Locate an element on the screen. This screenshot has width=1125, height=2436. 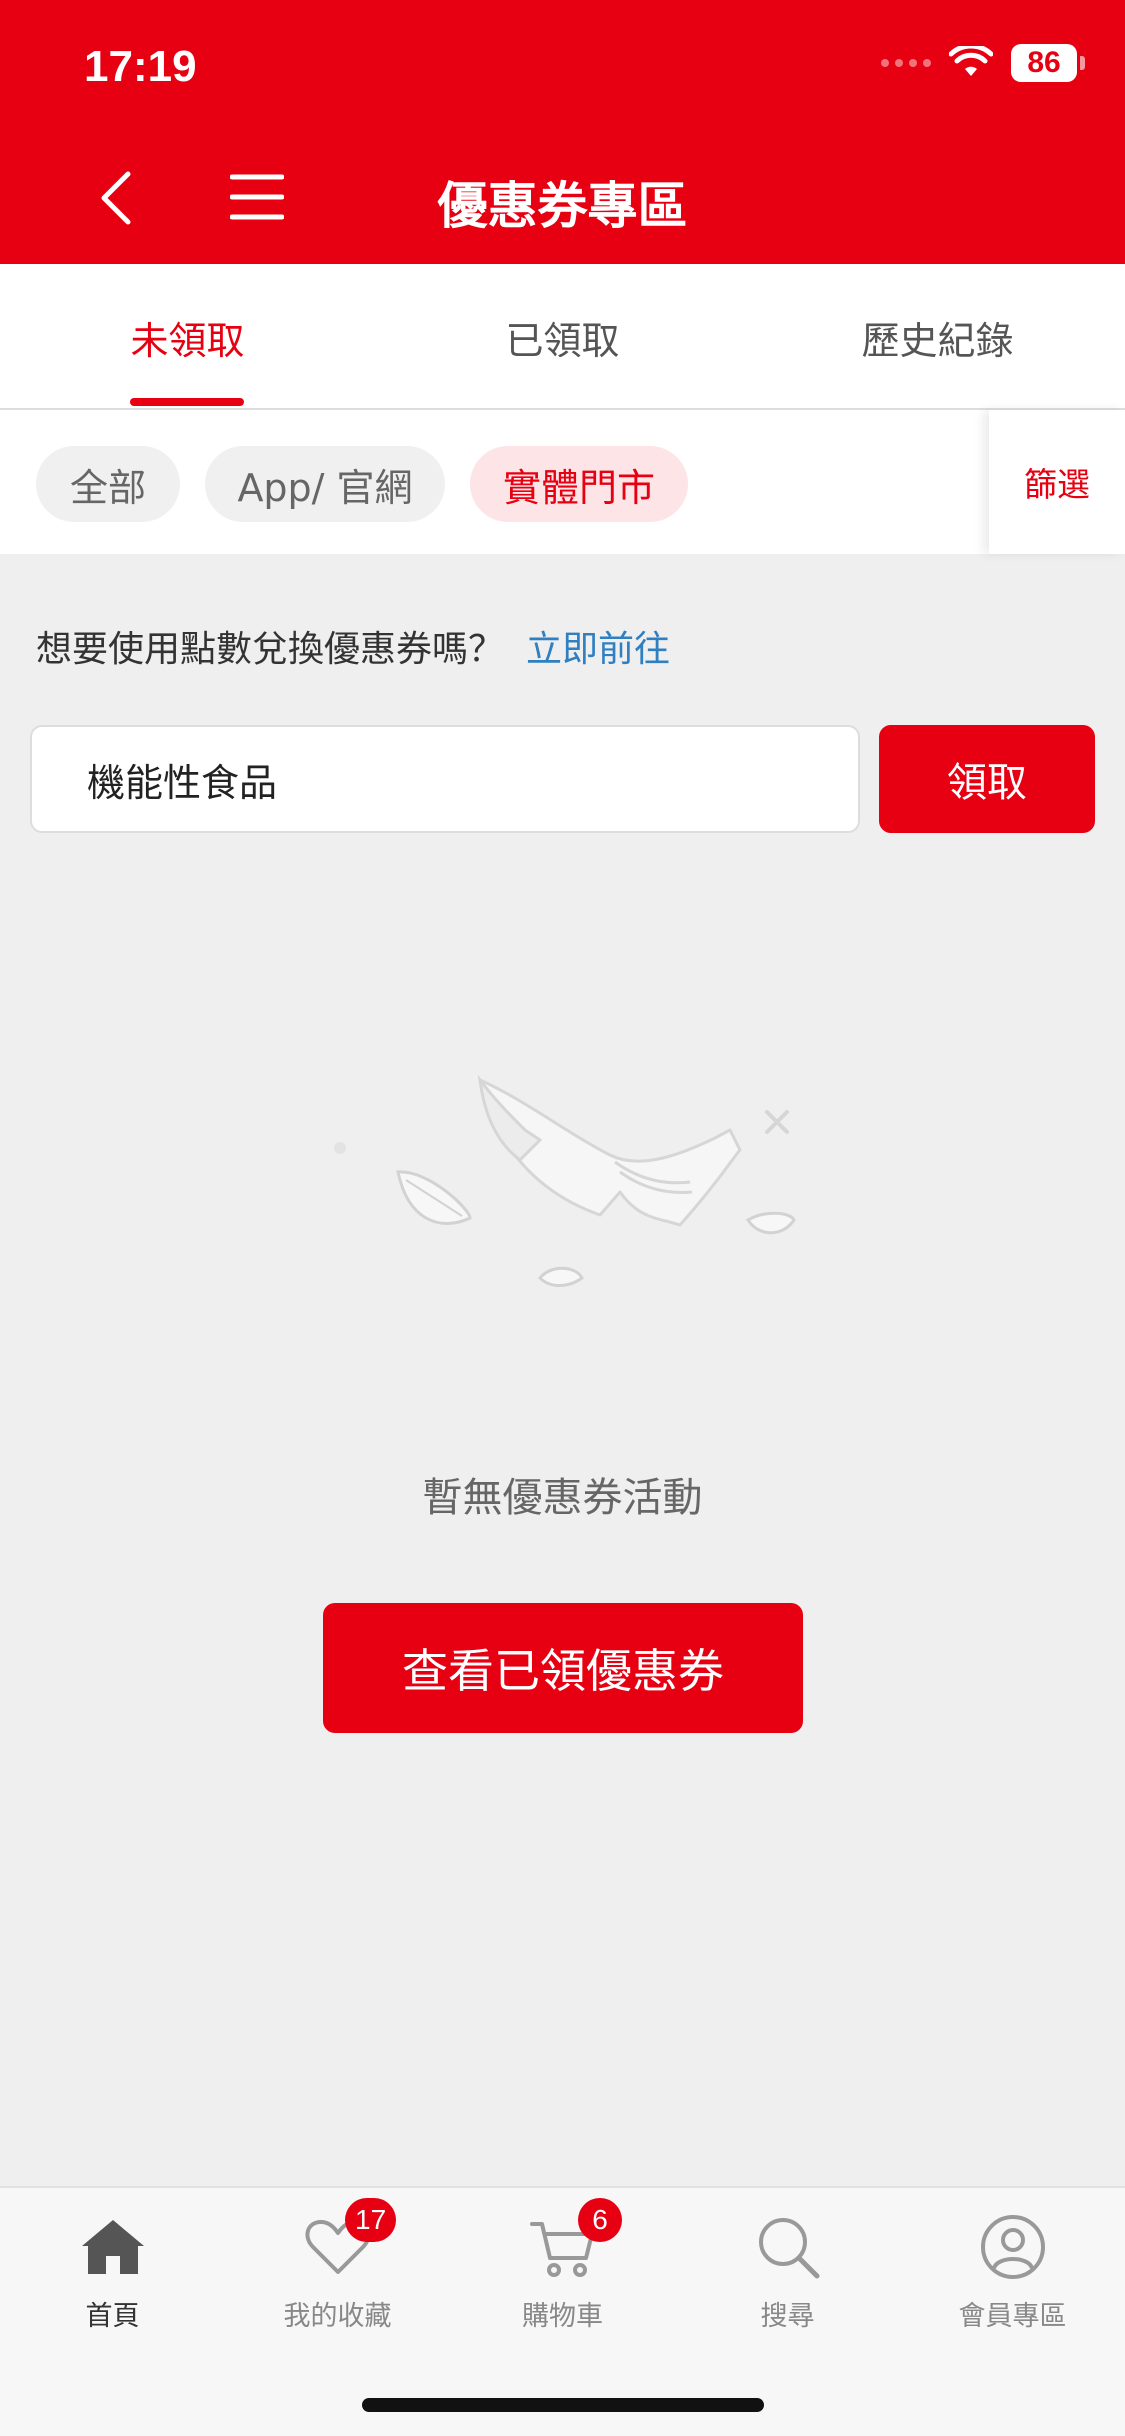
chip-retail-store: 實體門市 is located at coordinates (579, 484).